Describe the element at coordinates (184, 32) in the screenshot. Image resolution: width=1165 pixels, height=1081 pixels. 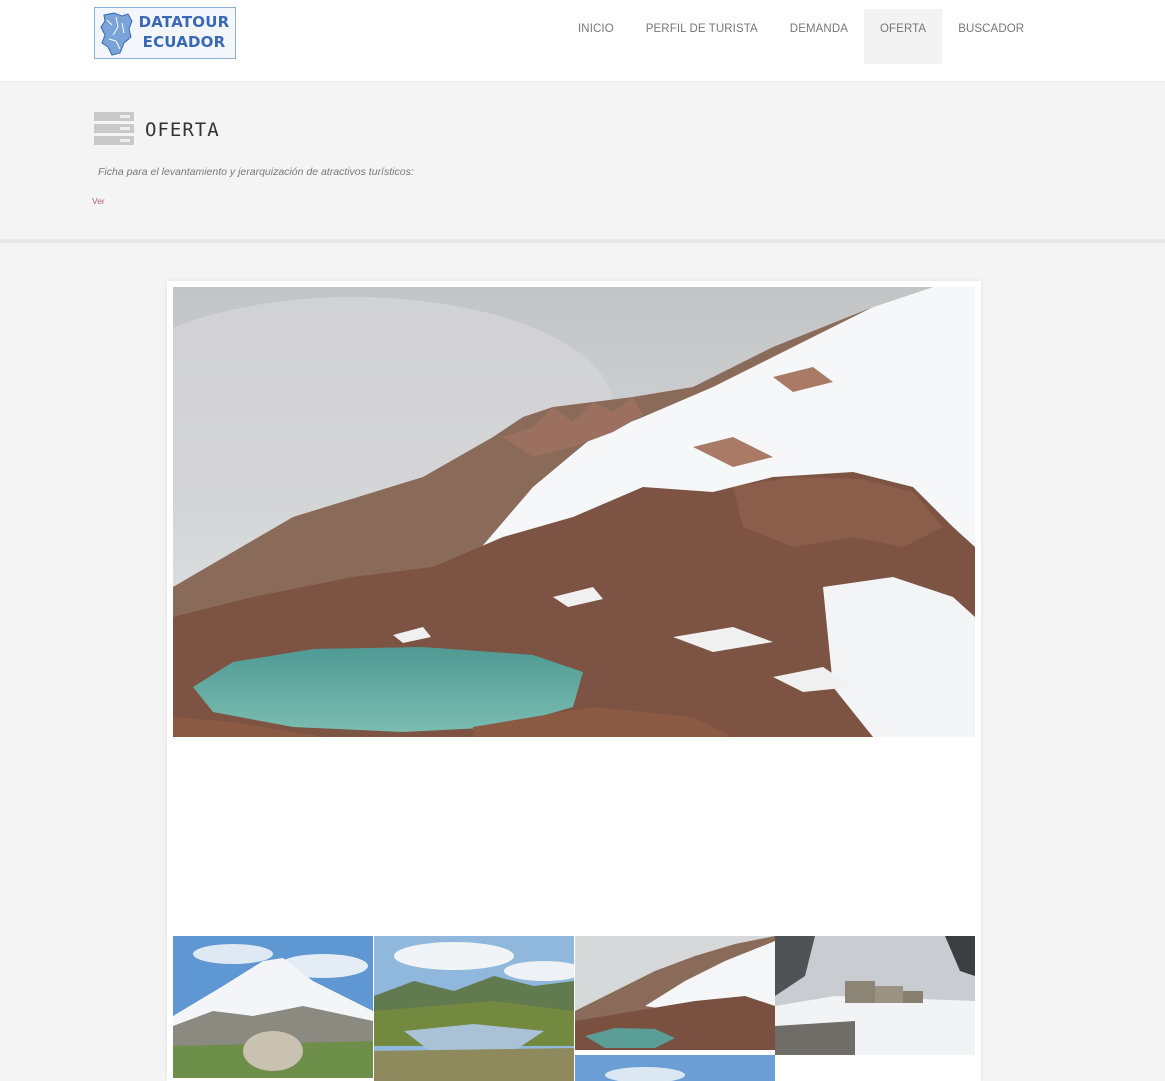
I see `logo-text: DATATOUR ECUADOR` at that location.